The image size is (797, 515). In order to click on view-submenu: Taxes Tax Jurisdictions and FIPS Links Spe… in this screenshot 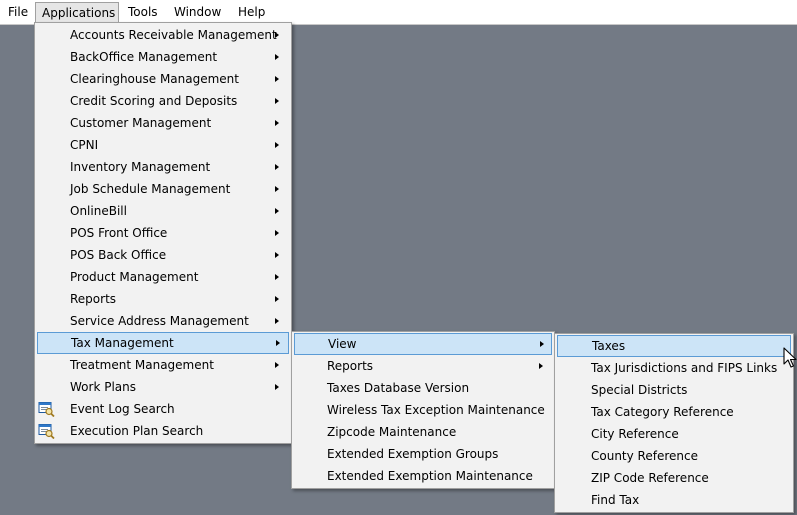, I will do `click(674, 423)`.